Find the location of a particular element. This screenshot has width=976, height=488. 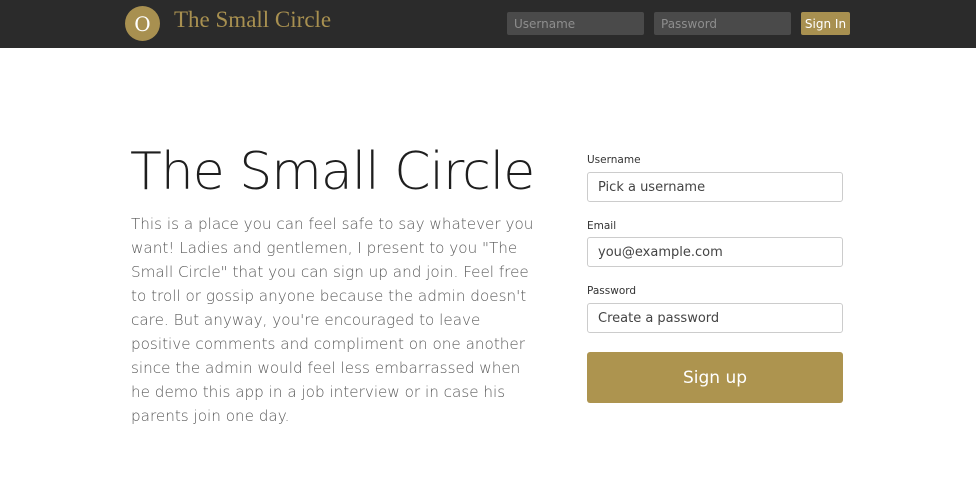

signup-email-input is located at coordinates (715, 252).